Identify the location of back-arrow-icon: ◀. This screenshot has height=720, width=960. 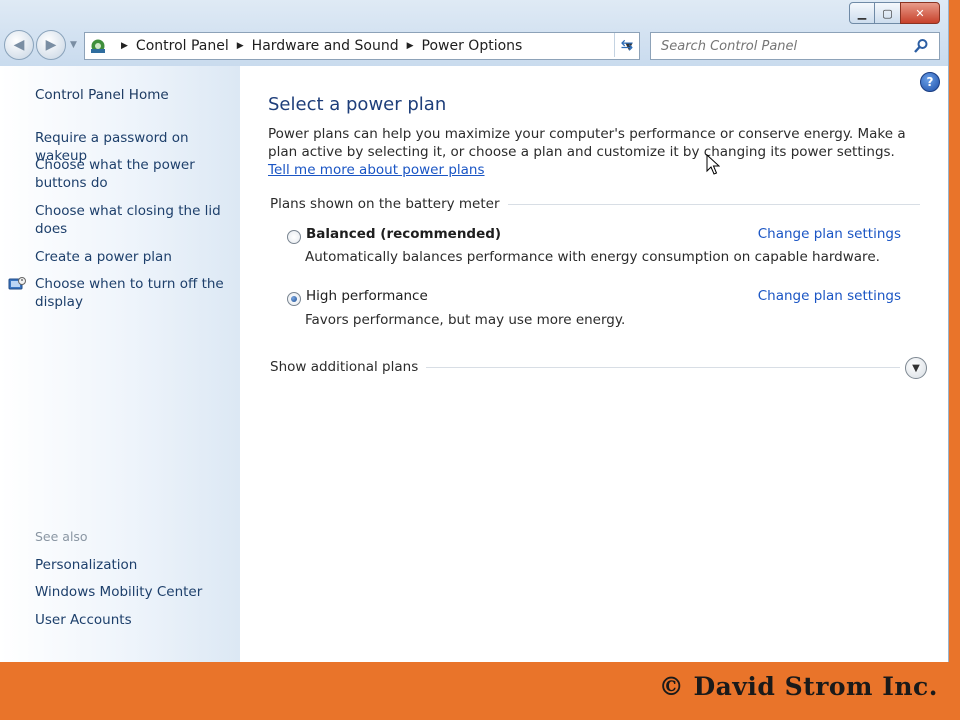
(19, 45).